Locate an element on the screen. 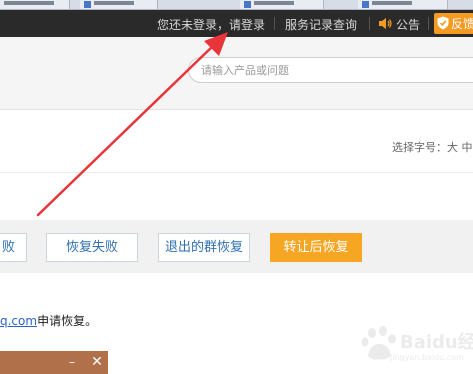 This screenshot has width=473, height=374. recovery-options-bar: 败 恢复失败 退出的群恢复 转让后恢复 is located at coordinates (236, 246).